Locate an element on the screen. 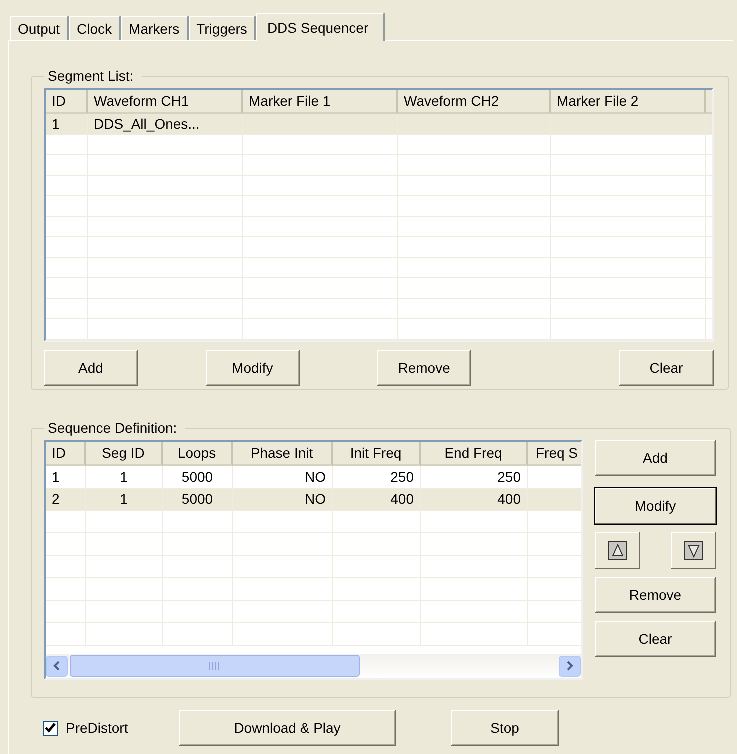 This screenshot has width=737, height=754. tab: Output is located at coordinates (40, 28).